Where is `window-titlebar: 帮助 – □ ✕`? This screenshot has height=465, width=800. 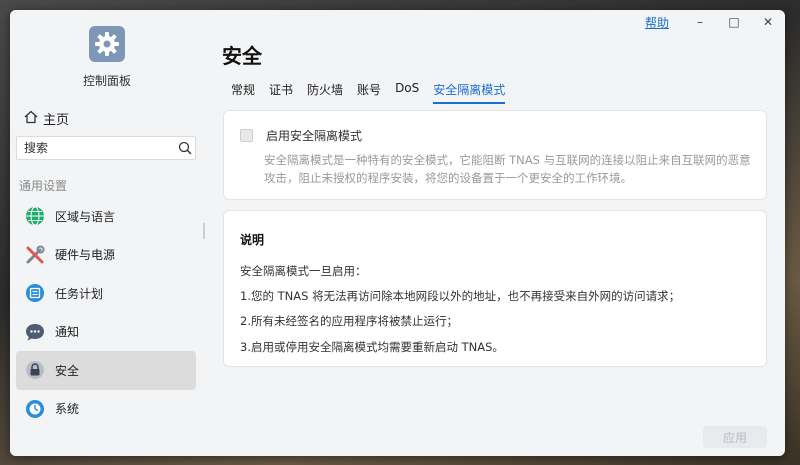
window-titlebar: 帮助 – □ ✕ is located at coordinates (715, 22).